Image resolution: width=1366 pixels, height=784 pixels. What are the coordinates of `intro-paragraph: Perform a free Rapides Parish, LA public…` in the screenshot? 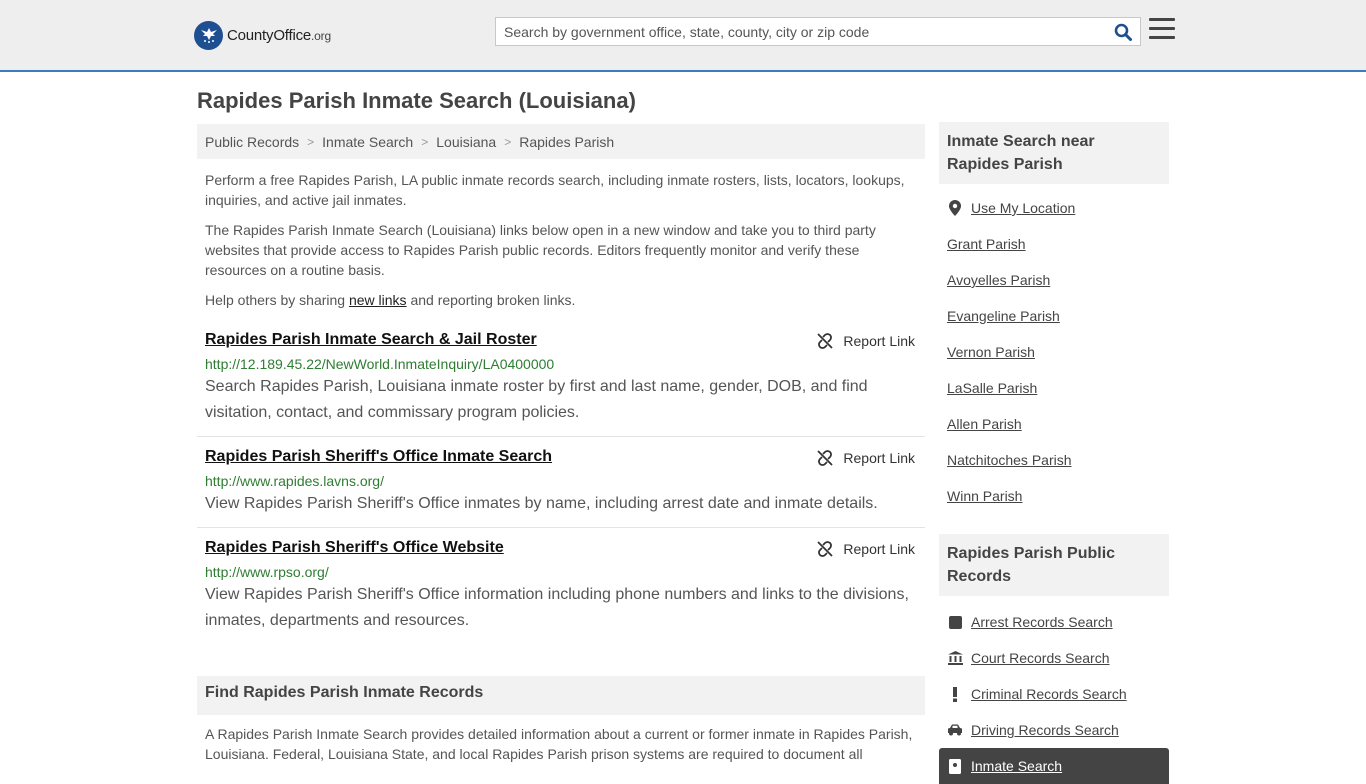 It's located at (555, 190).